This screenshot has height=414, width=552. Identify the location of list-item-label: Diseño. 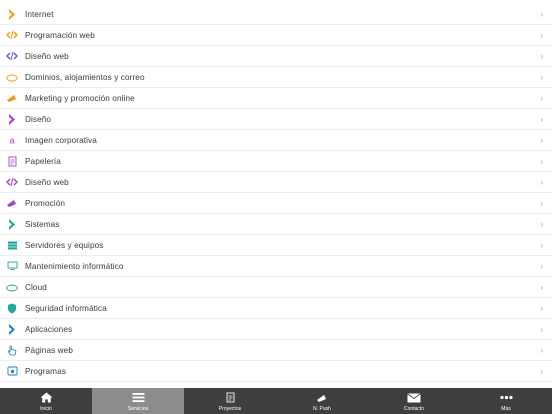
(38, 119).